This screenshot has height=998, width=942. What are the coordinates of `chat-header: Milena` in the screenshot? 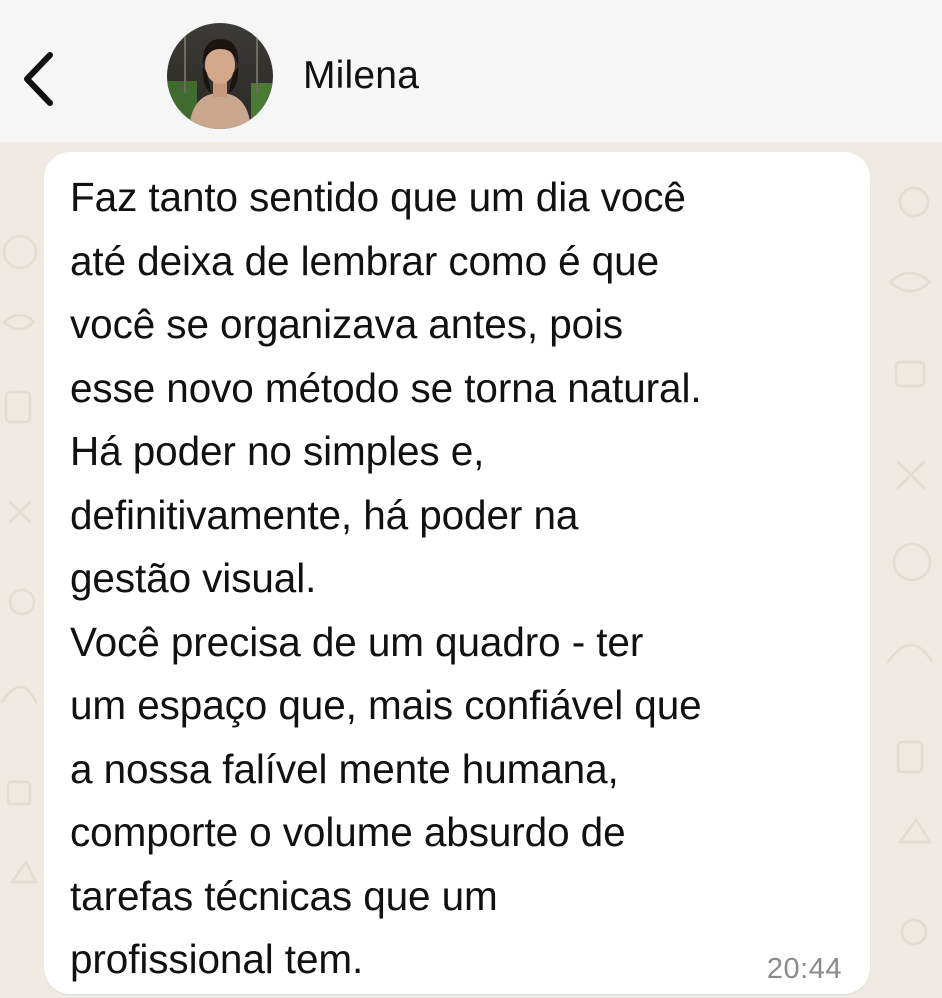 It's located at (471, 71).